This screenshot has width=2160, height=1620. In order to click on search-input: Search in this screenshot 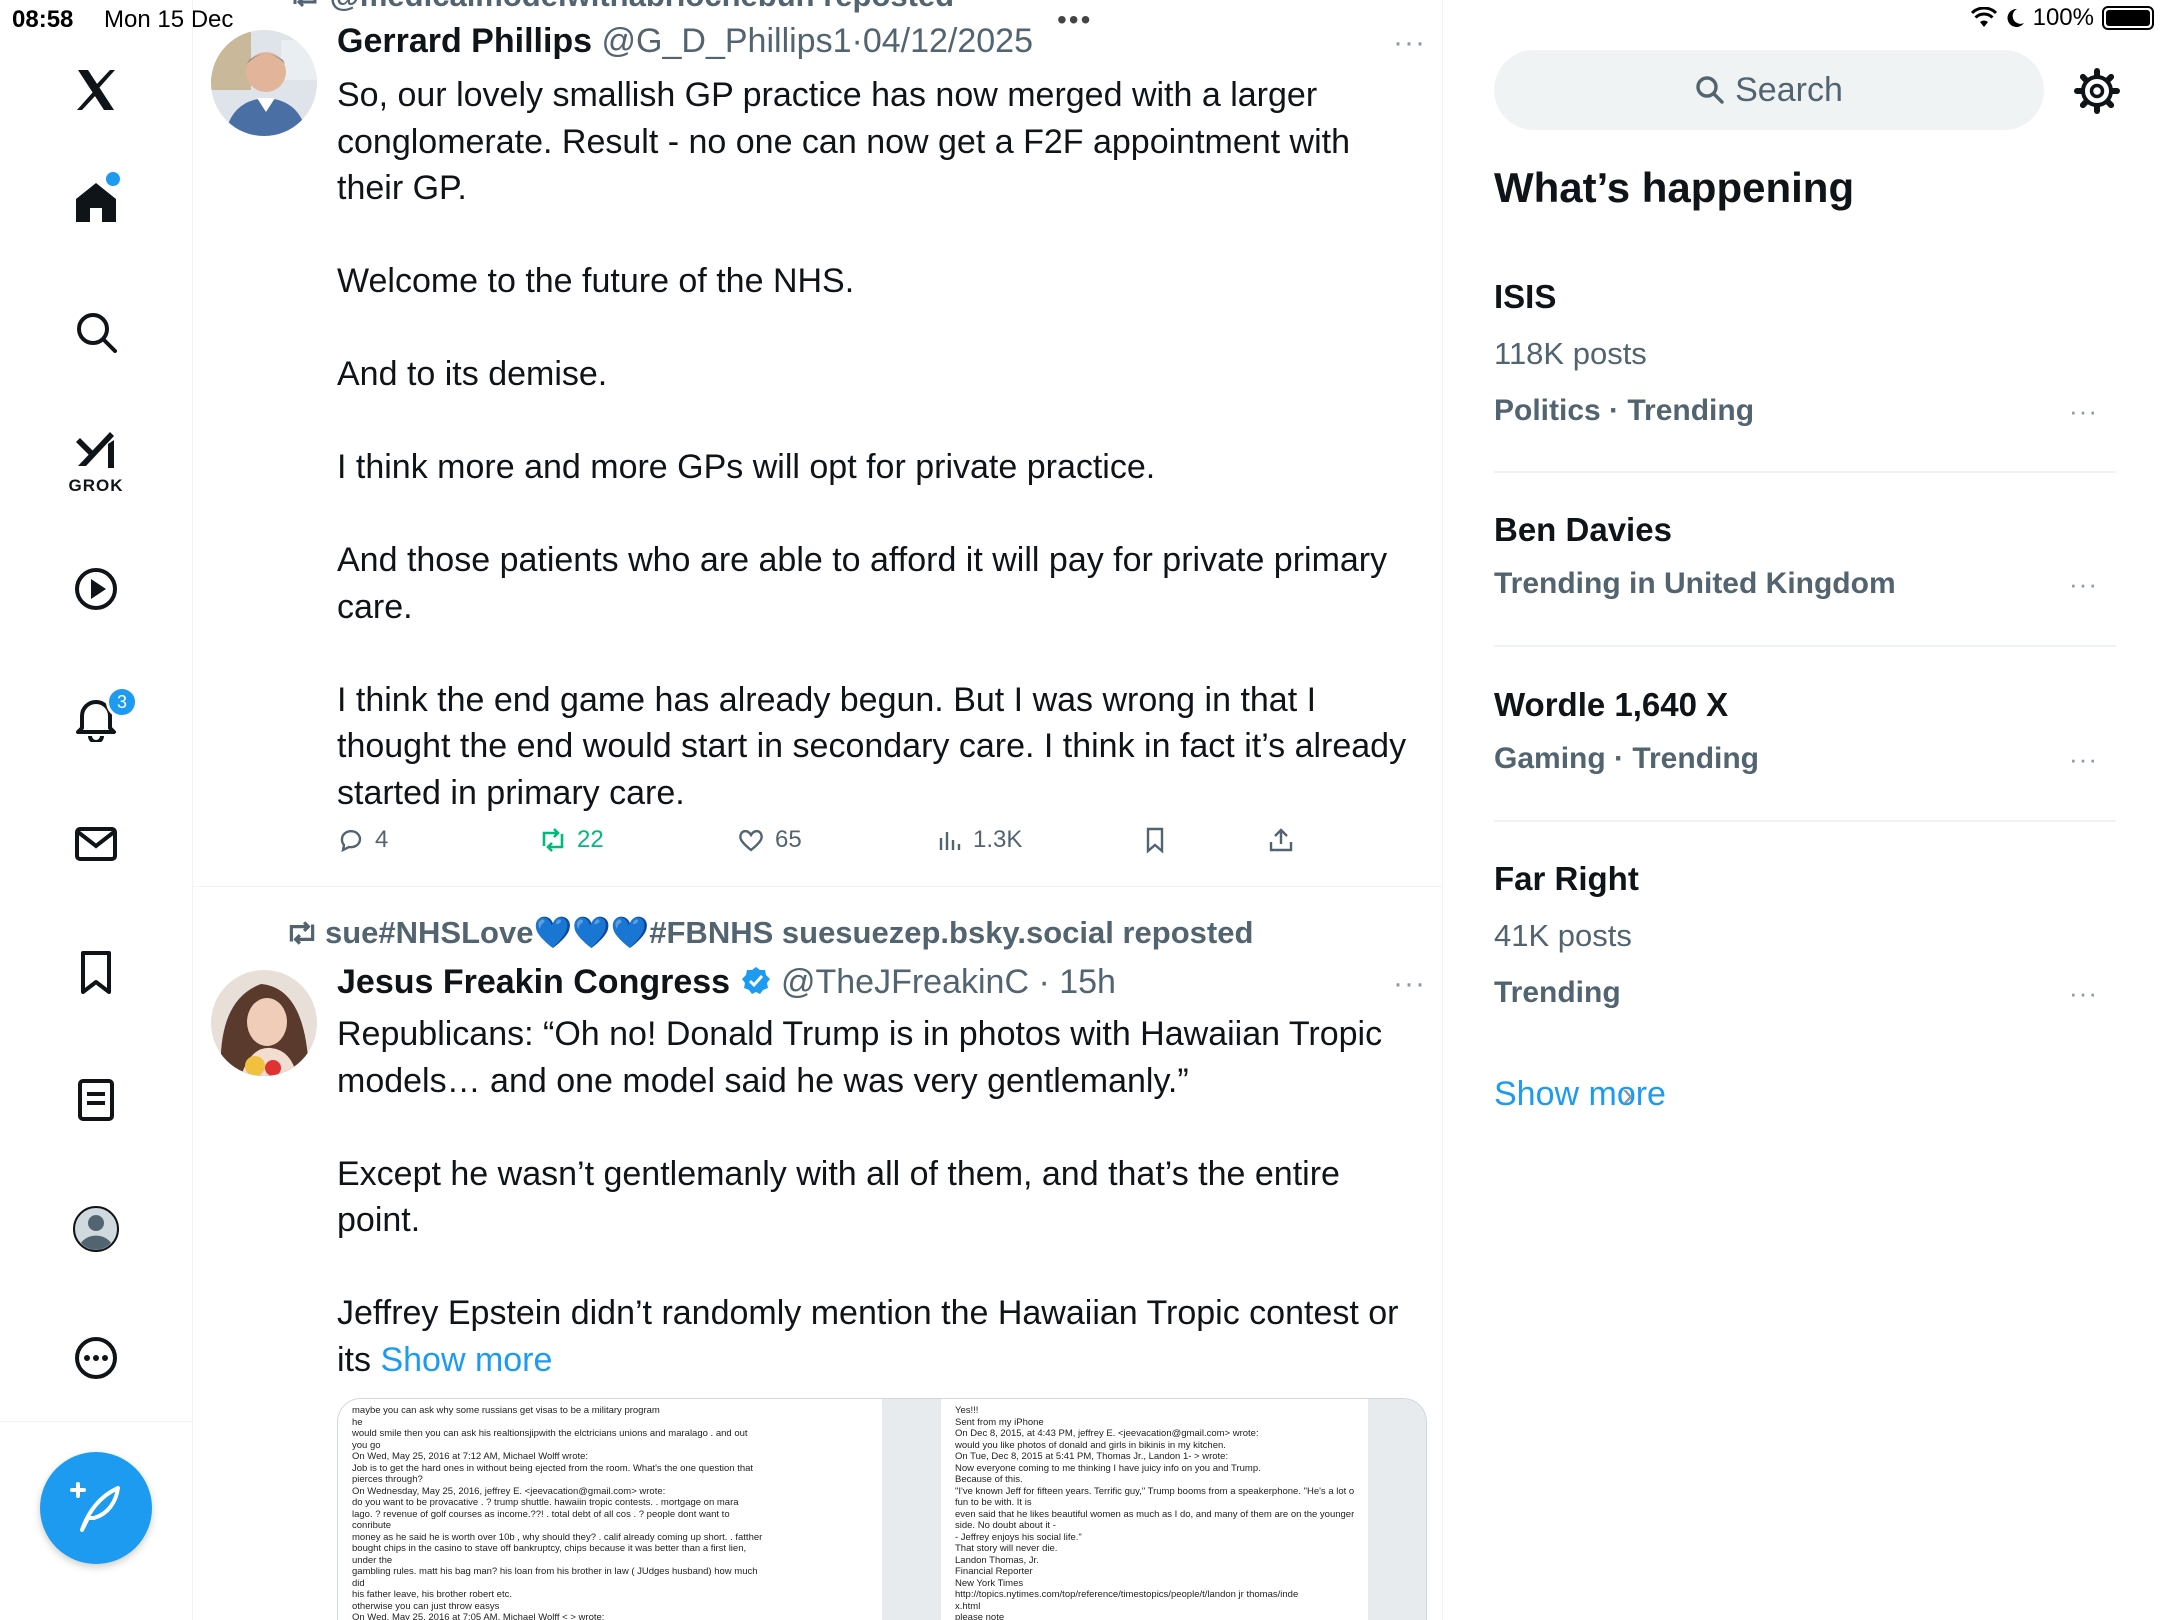, I will do `click(1769, 90)`.